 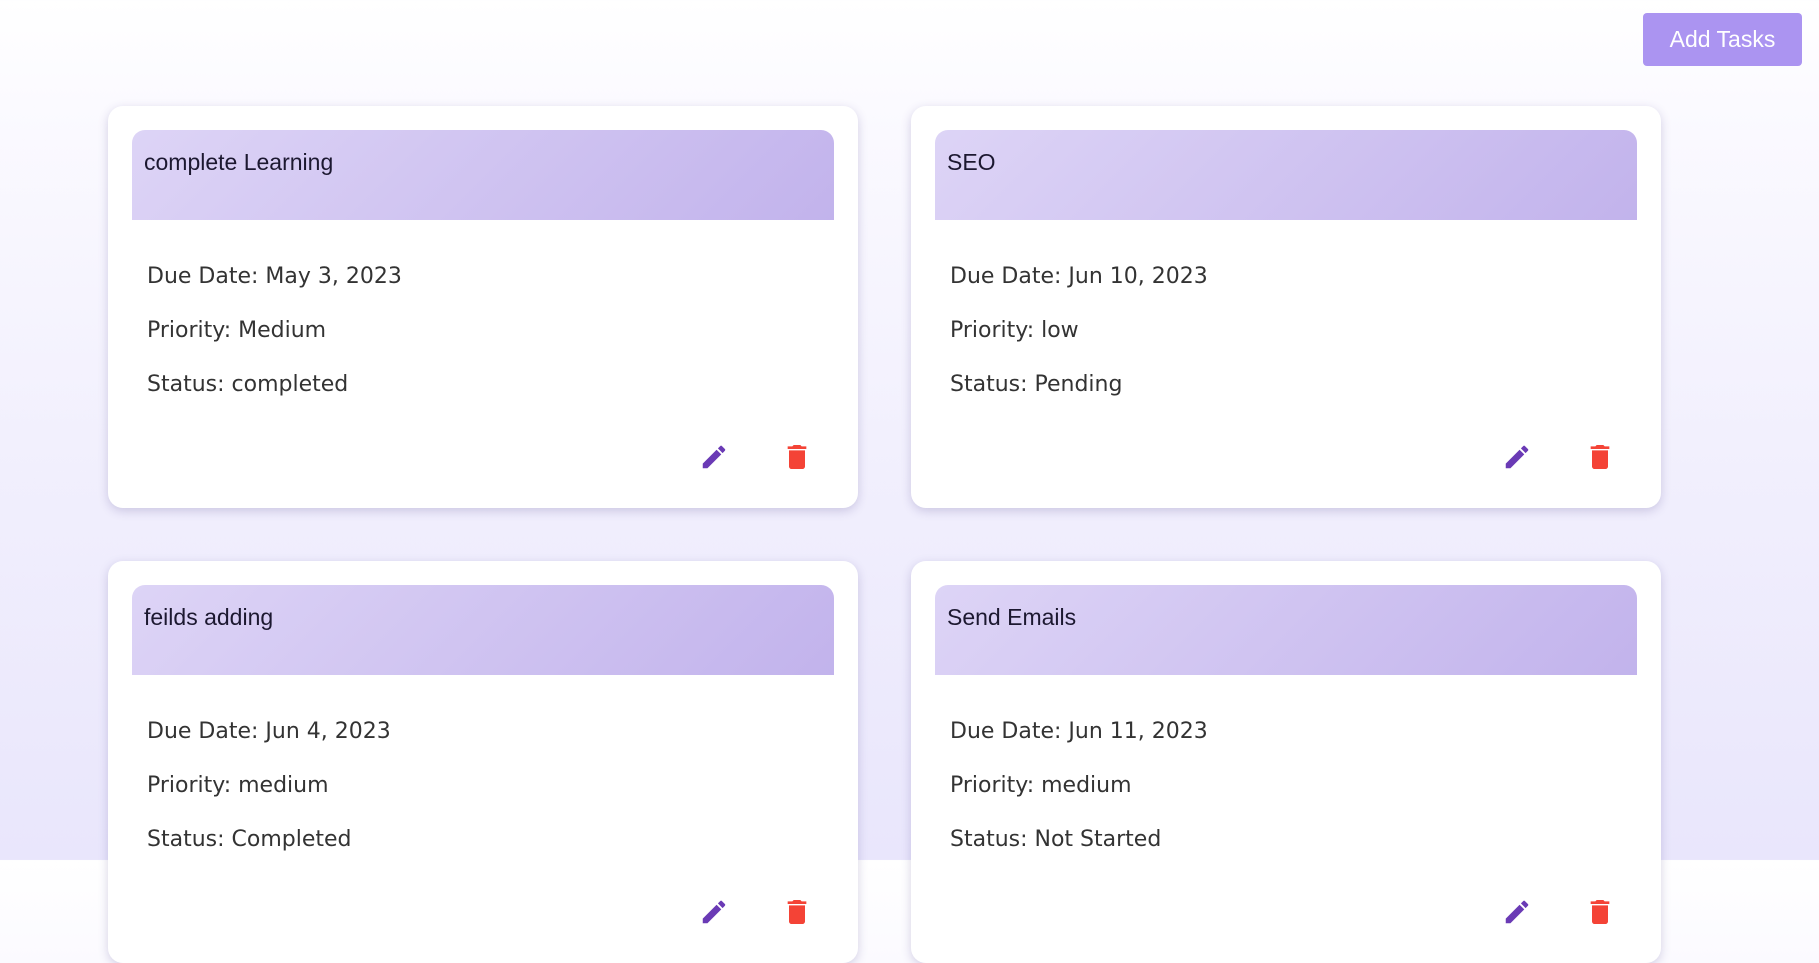 I want to click on task-due-date: Due Date: Jun 11, 2023, so click(x=1079, y=731).